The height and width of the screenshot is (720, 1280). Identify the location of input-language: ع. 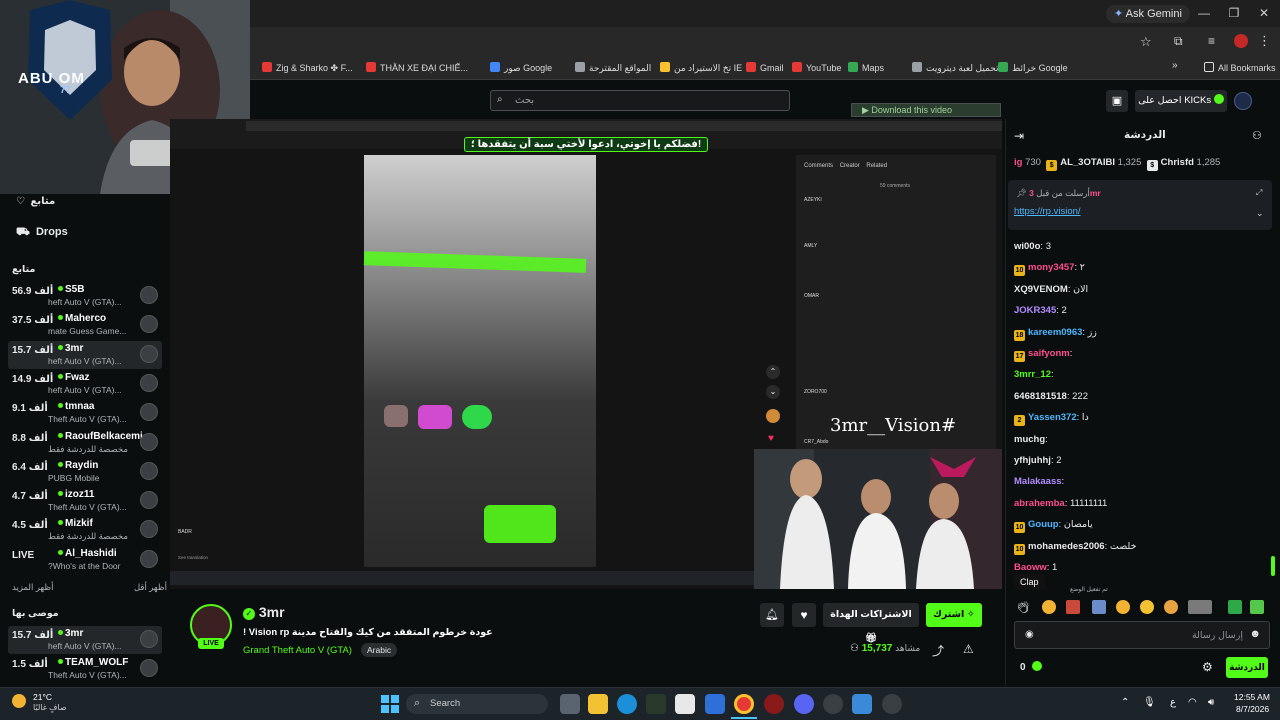
(1173, 702).